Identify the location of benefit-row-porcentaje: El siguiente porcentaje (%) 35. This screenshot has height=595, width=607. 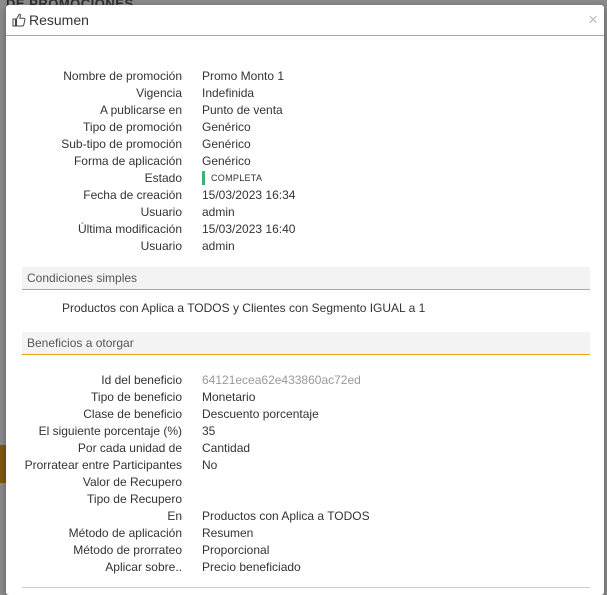
(305, 430).